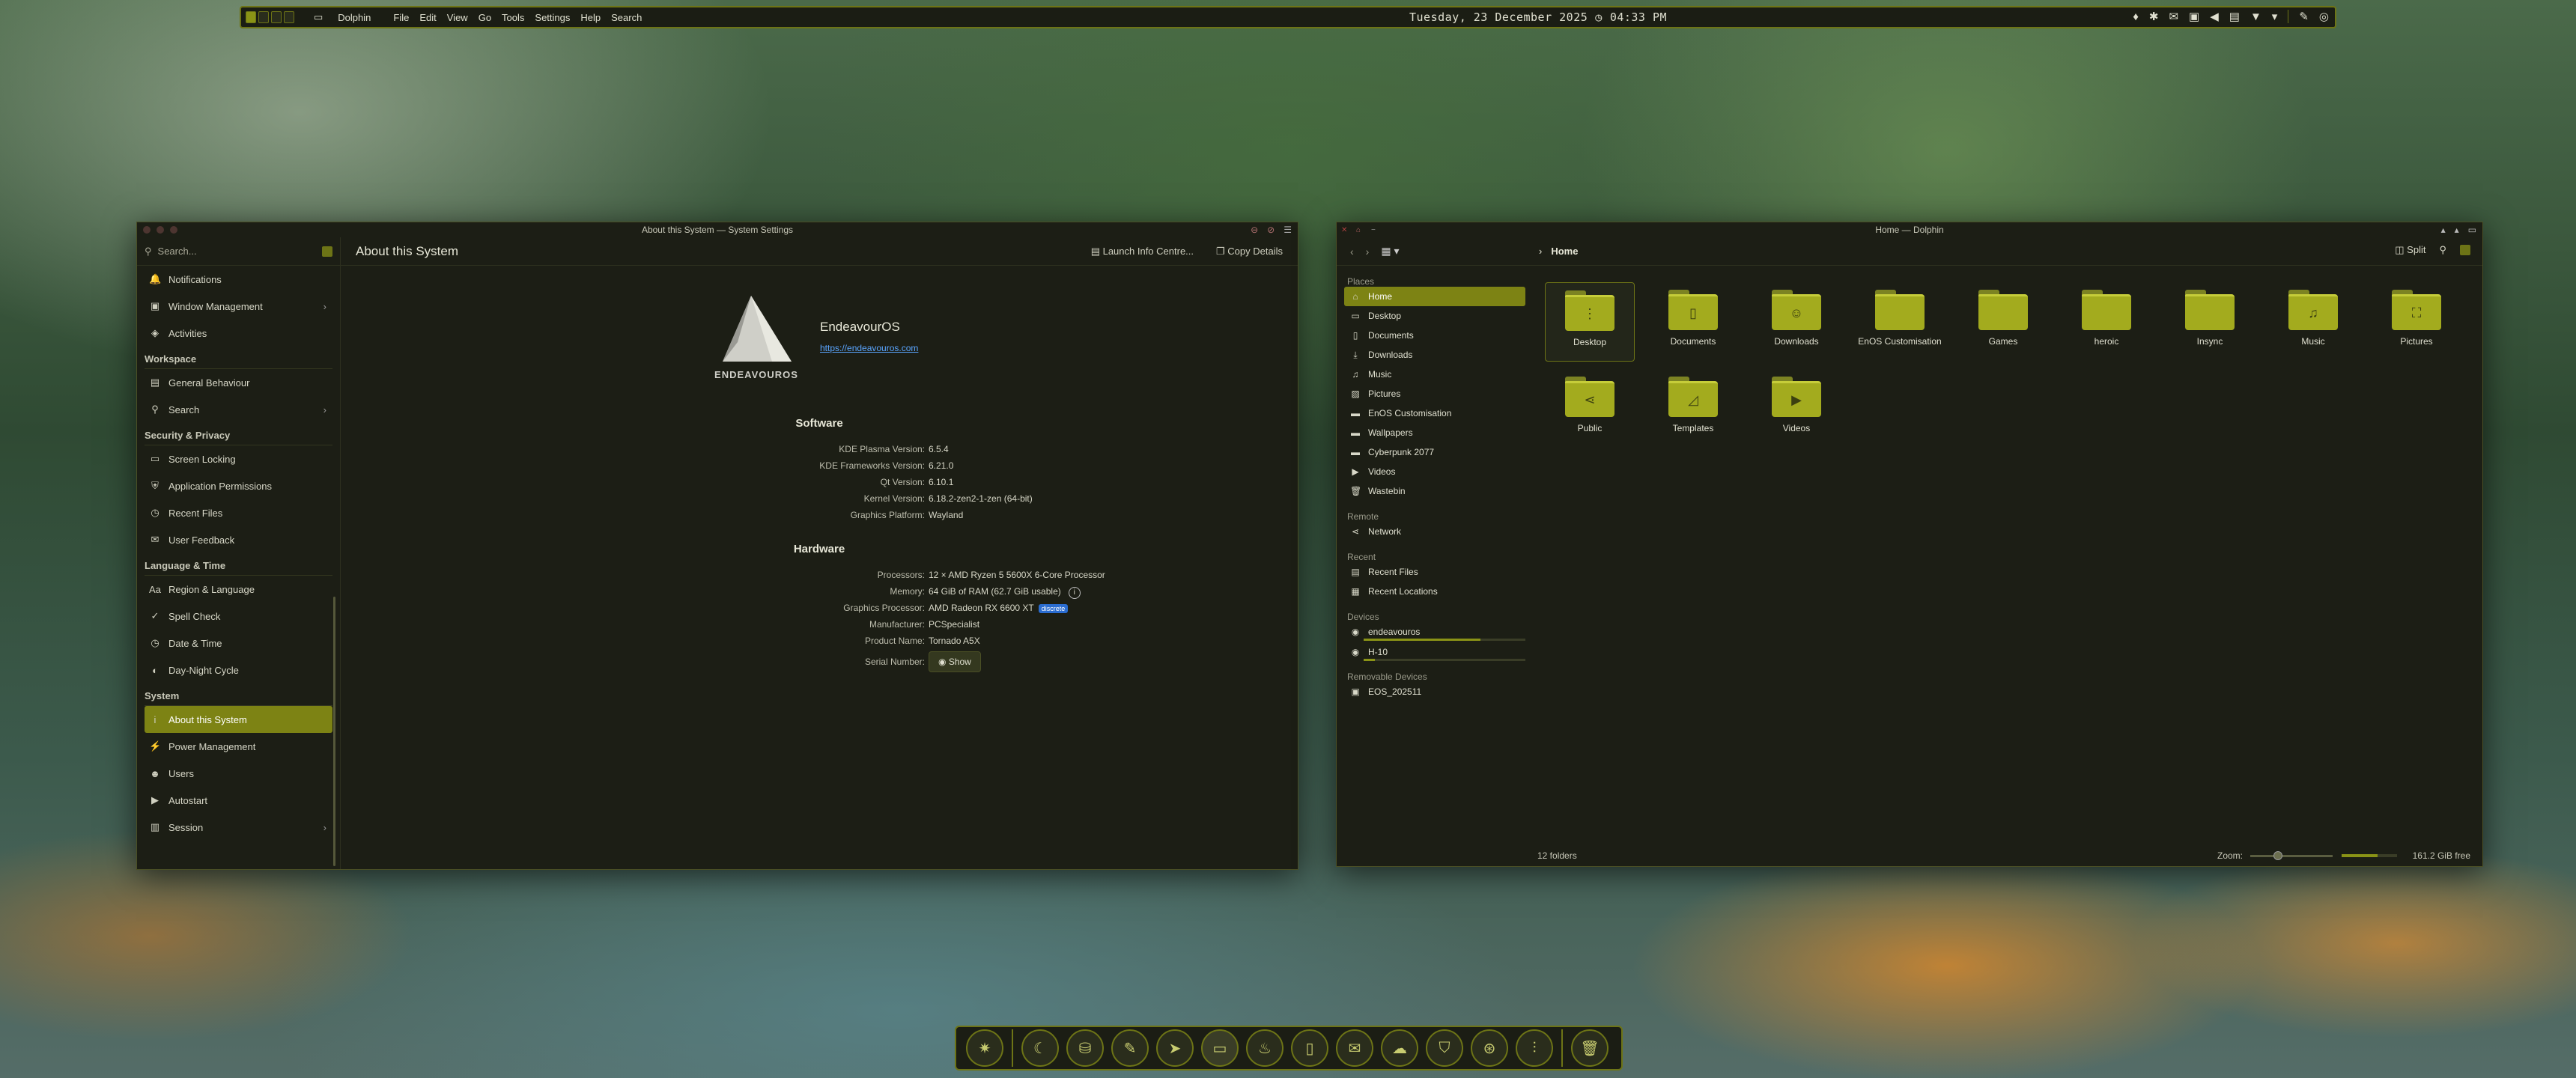 This screenshot has height=1078, width=2576. I want to click on bell-icon: ♦, so click(2136, 16).